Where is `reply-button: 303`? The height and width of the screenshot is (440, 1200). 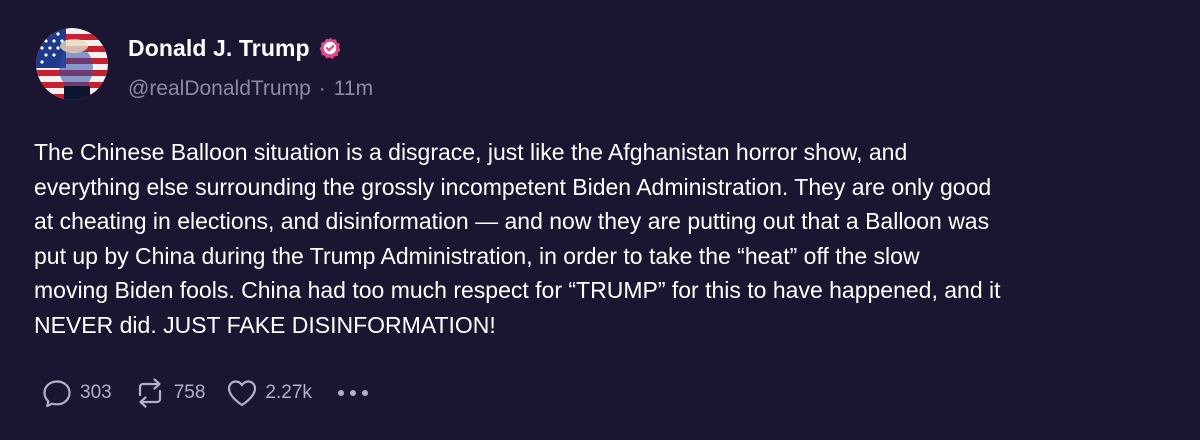
reply-button: 303 is located at coordinates (76, 393).